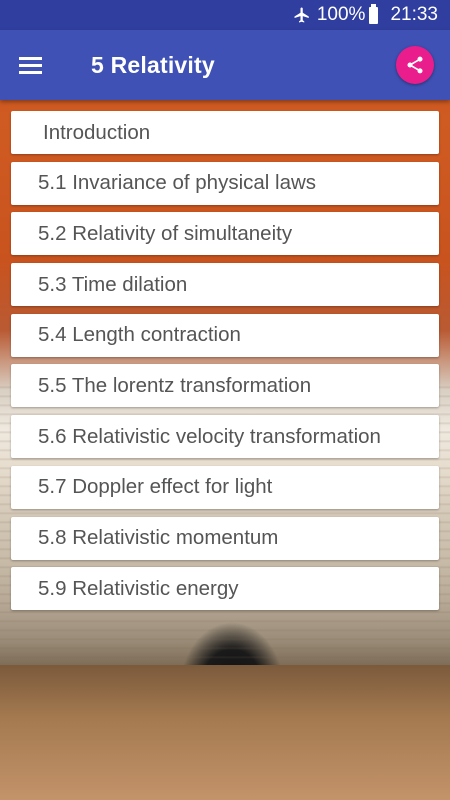 The height and width of the screenshot is (800, 450). What do you see at coordinates (139, 335) in the screenshot?
I see `list-item-label: 5.4 Length contraction` at bounding box center [139, 335].